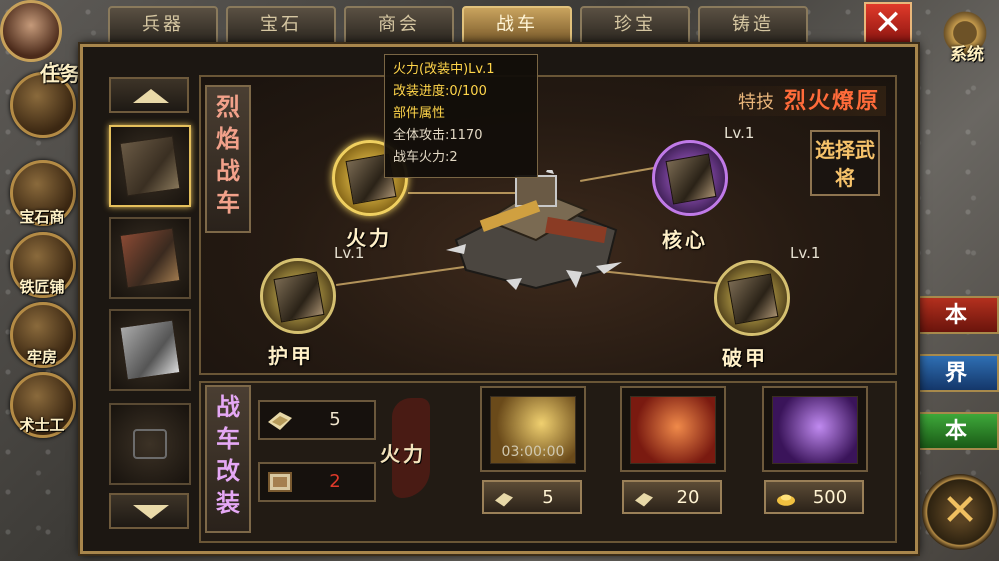 Image resolution: width=999 pixels, height=561 pixels. Describe the element at coordinates (688, 497) in the screenshot. I see `hammer-cost: 20` at that location.